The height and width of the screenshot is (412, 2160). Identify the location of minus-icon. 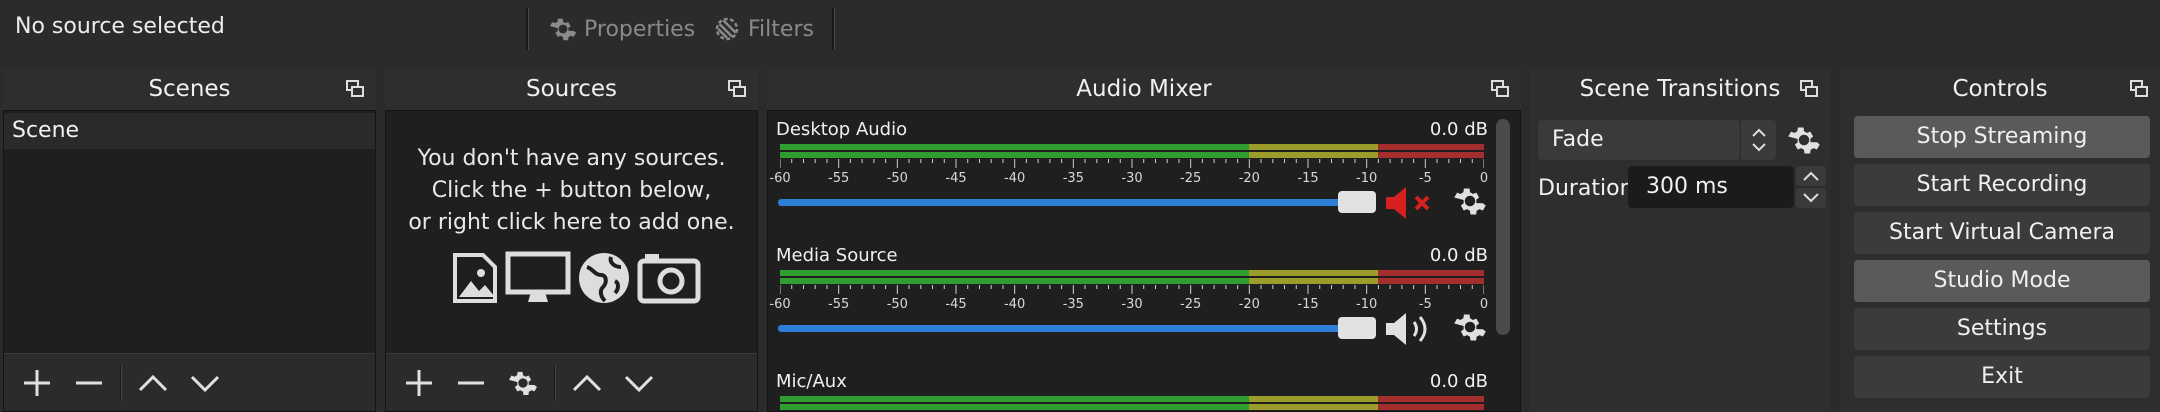
(89, 382).